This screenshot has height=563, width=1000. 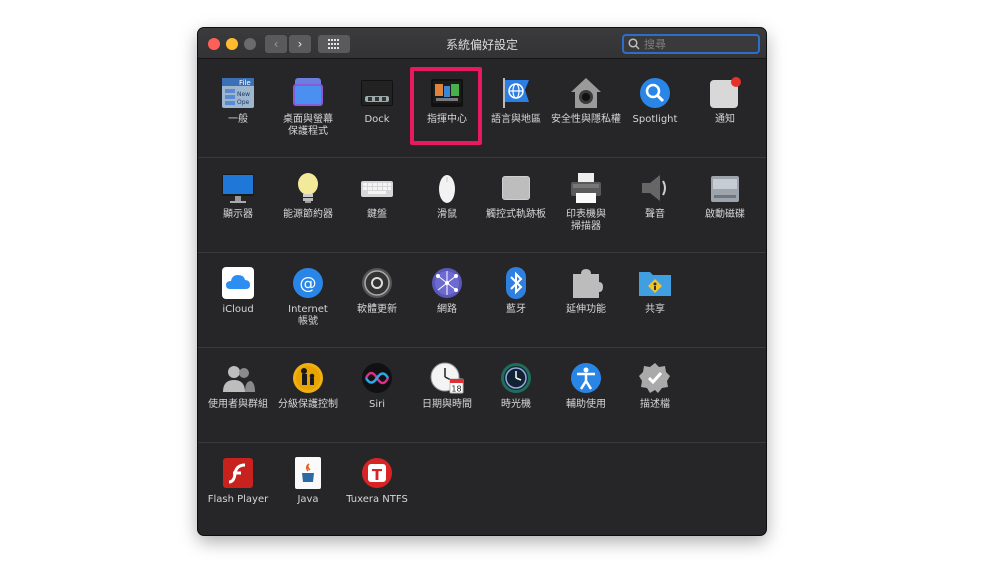 I want to click on general-icon: File NewOpe, so click(x=238, y=93).